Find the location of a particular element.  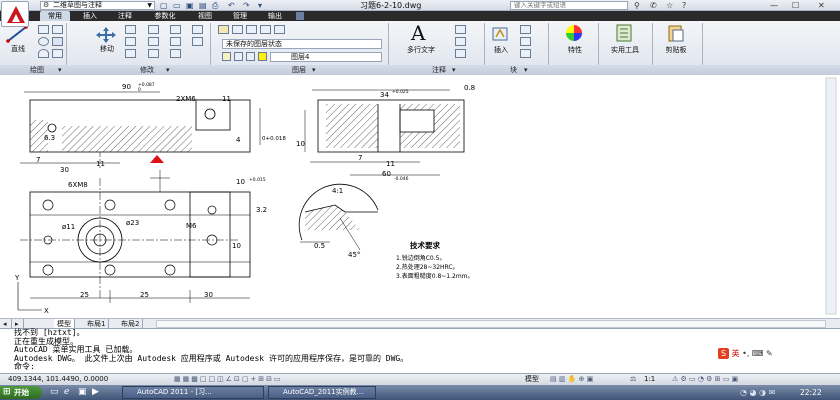

line-button: 直线 is located at coordinates (18, 49).